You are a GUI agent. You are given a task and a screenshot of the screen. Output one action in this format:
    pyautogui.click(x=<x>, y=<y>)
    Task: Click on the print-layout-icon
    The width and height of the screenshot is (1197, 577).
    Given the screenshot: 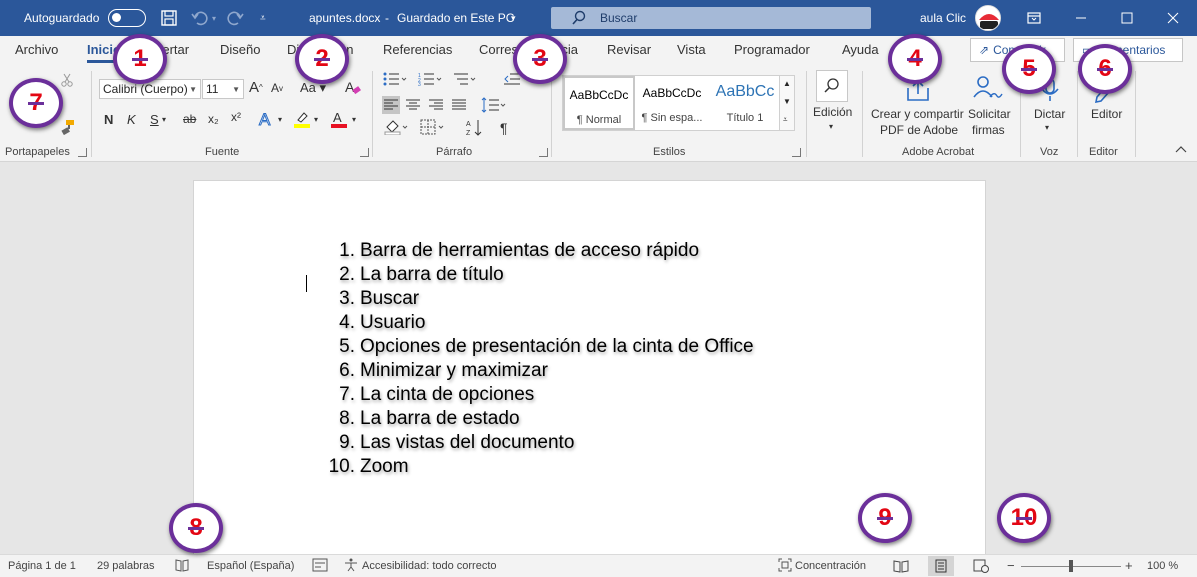 What is the action you would take?
    pyautogui.click(x=941, y=566)
    